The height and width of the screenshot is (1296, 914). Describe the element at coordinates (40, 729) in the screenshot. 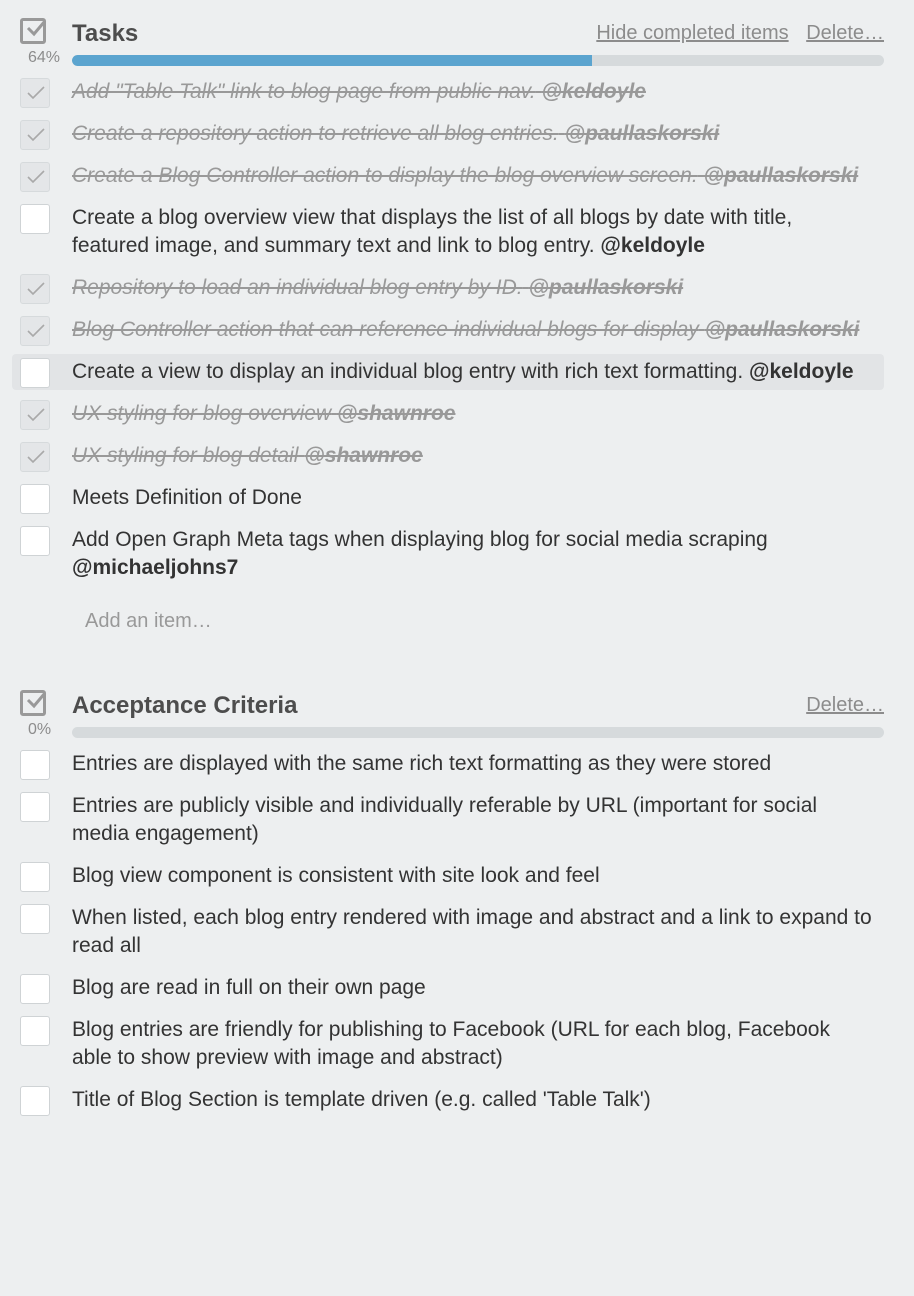

I see `progress-percent: 0%` at that location.